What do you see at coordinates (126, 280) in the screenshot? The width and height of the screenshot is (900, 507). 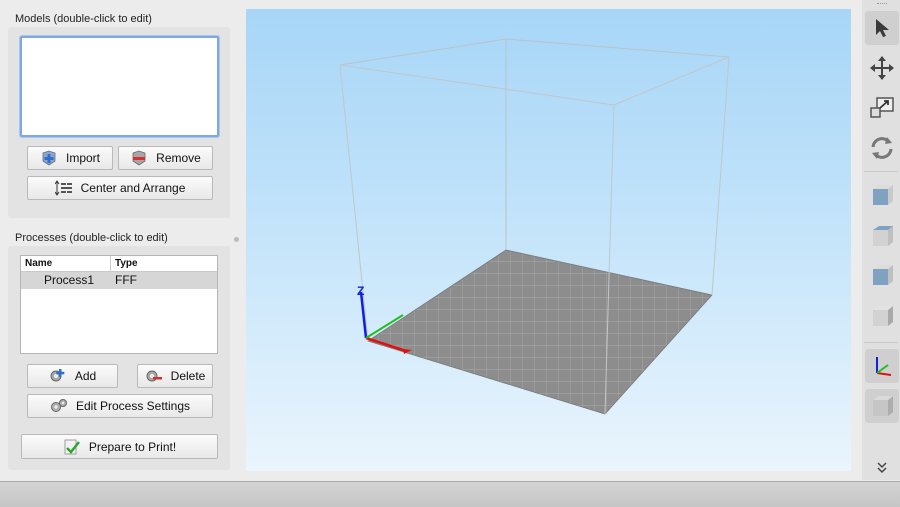 I see `process-type-cell: FFF` at bounding box center [126, 280].